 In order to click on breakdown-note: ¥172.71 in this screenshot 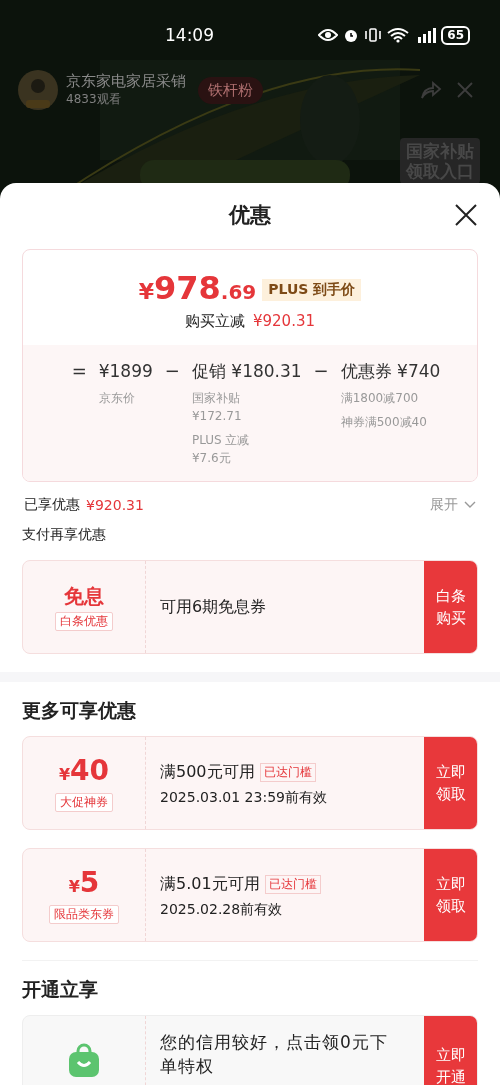, I will do `click(217, 416)`.